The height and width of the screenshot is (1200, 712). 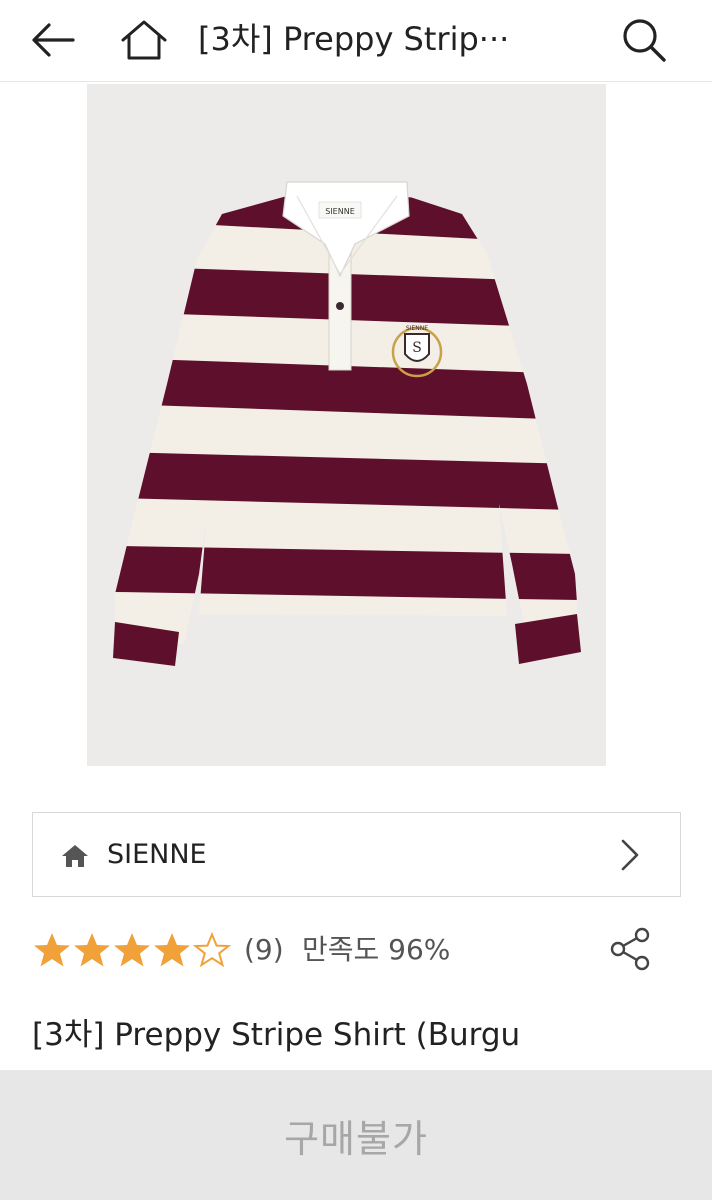 I want to click on satisfaction-rate: 만족도 96%, so click(x=376, y=949).